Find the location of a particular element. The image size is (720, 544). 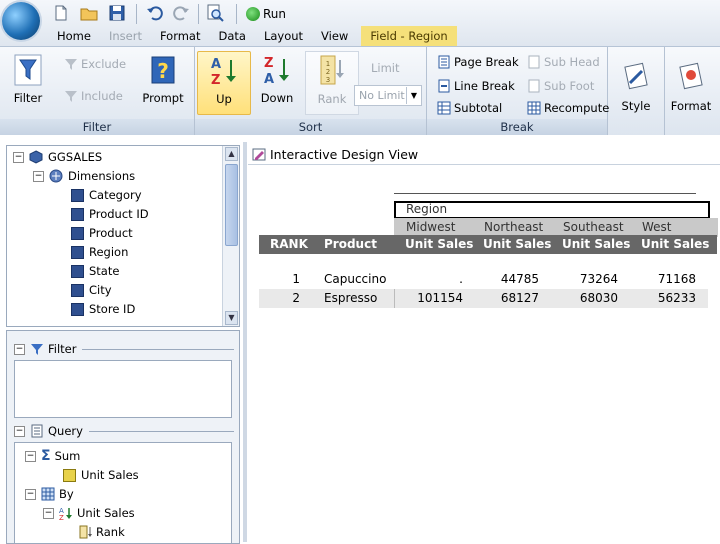

value-cell: 101154 is located at coordinates (428, 298).